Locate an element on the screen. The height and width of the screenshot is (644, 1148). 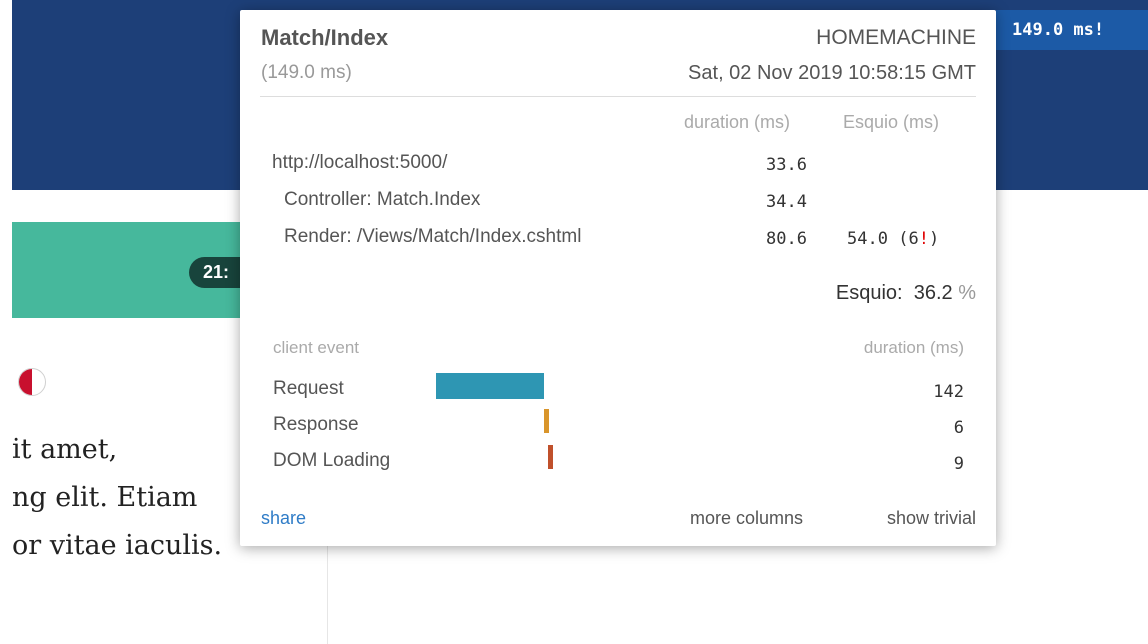
client-event-duration: 9 is located at coordinates (958, 464).